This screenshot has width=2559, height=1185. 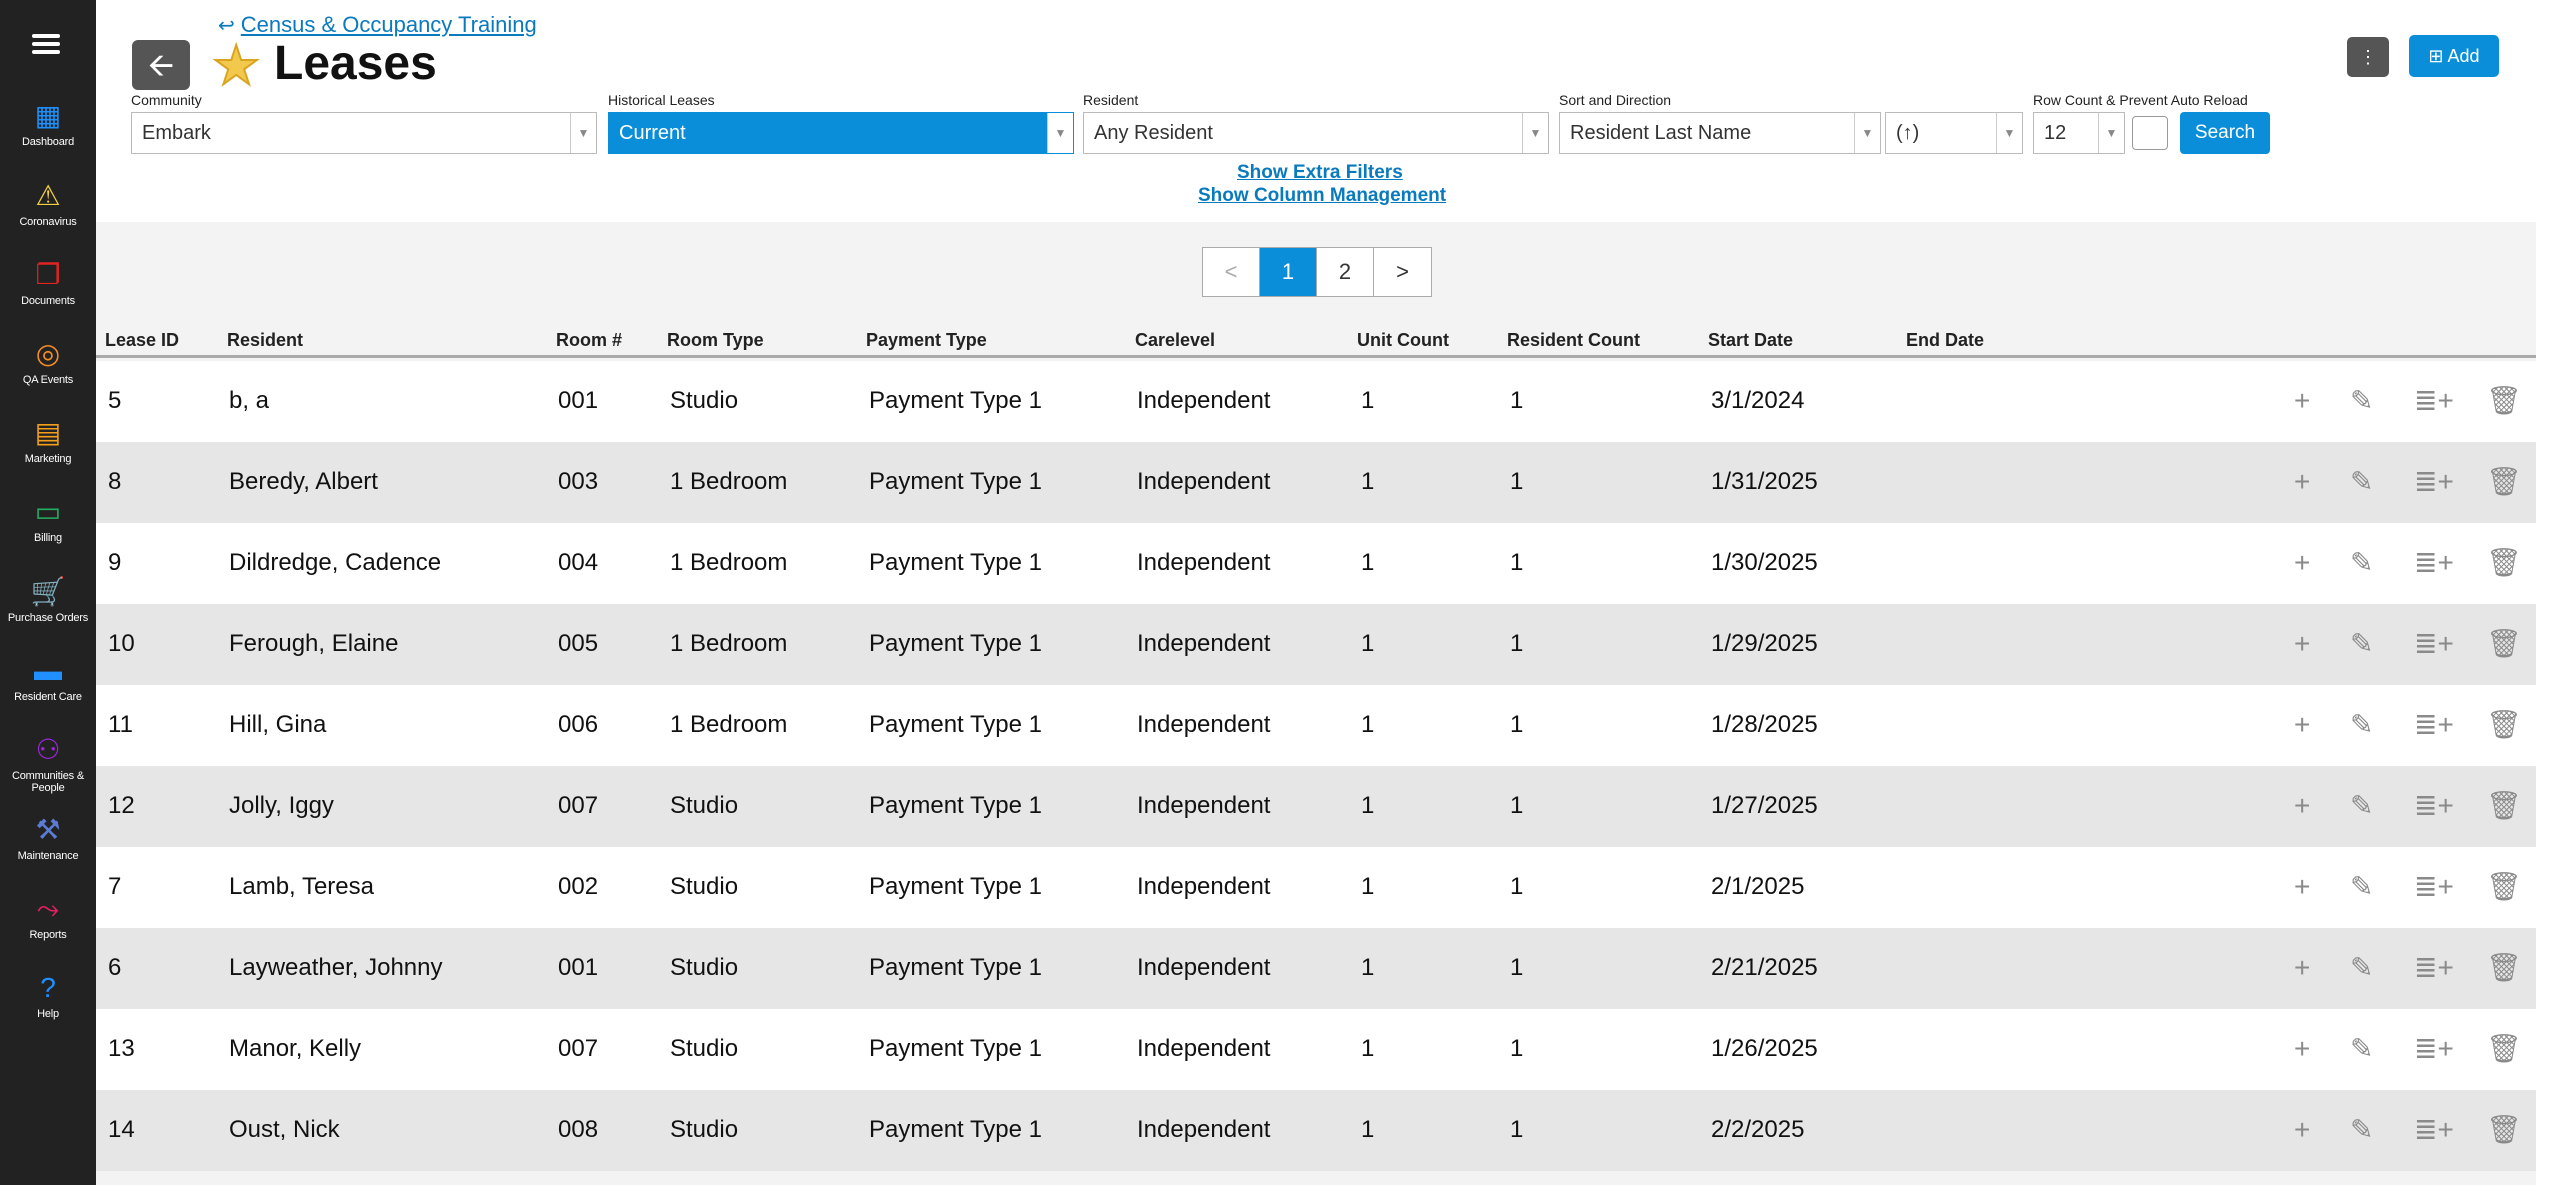 I want to click on search-button: Search, so click(x=2225, y=133).